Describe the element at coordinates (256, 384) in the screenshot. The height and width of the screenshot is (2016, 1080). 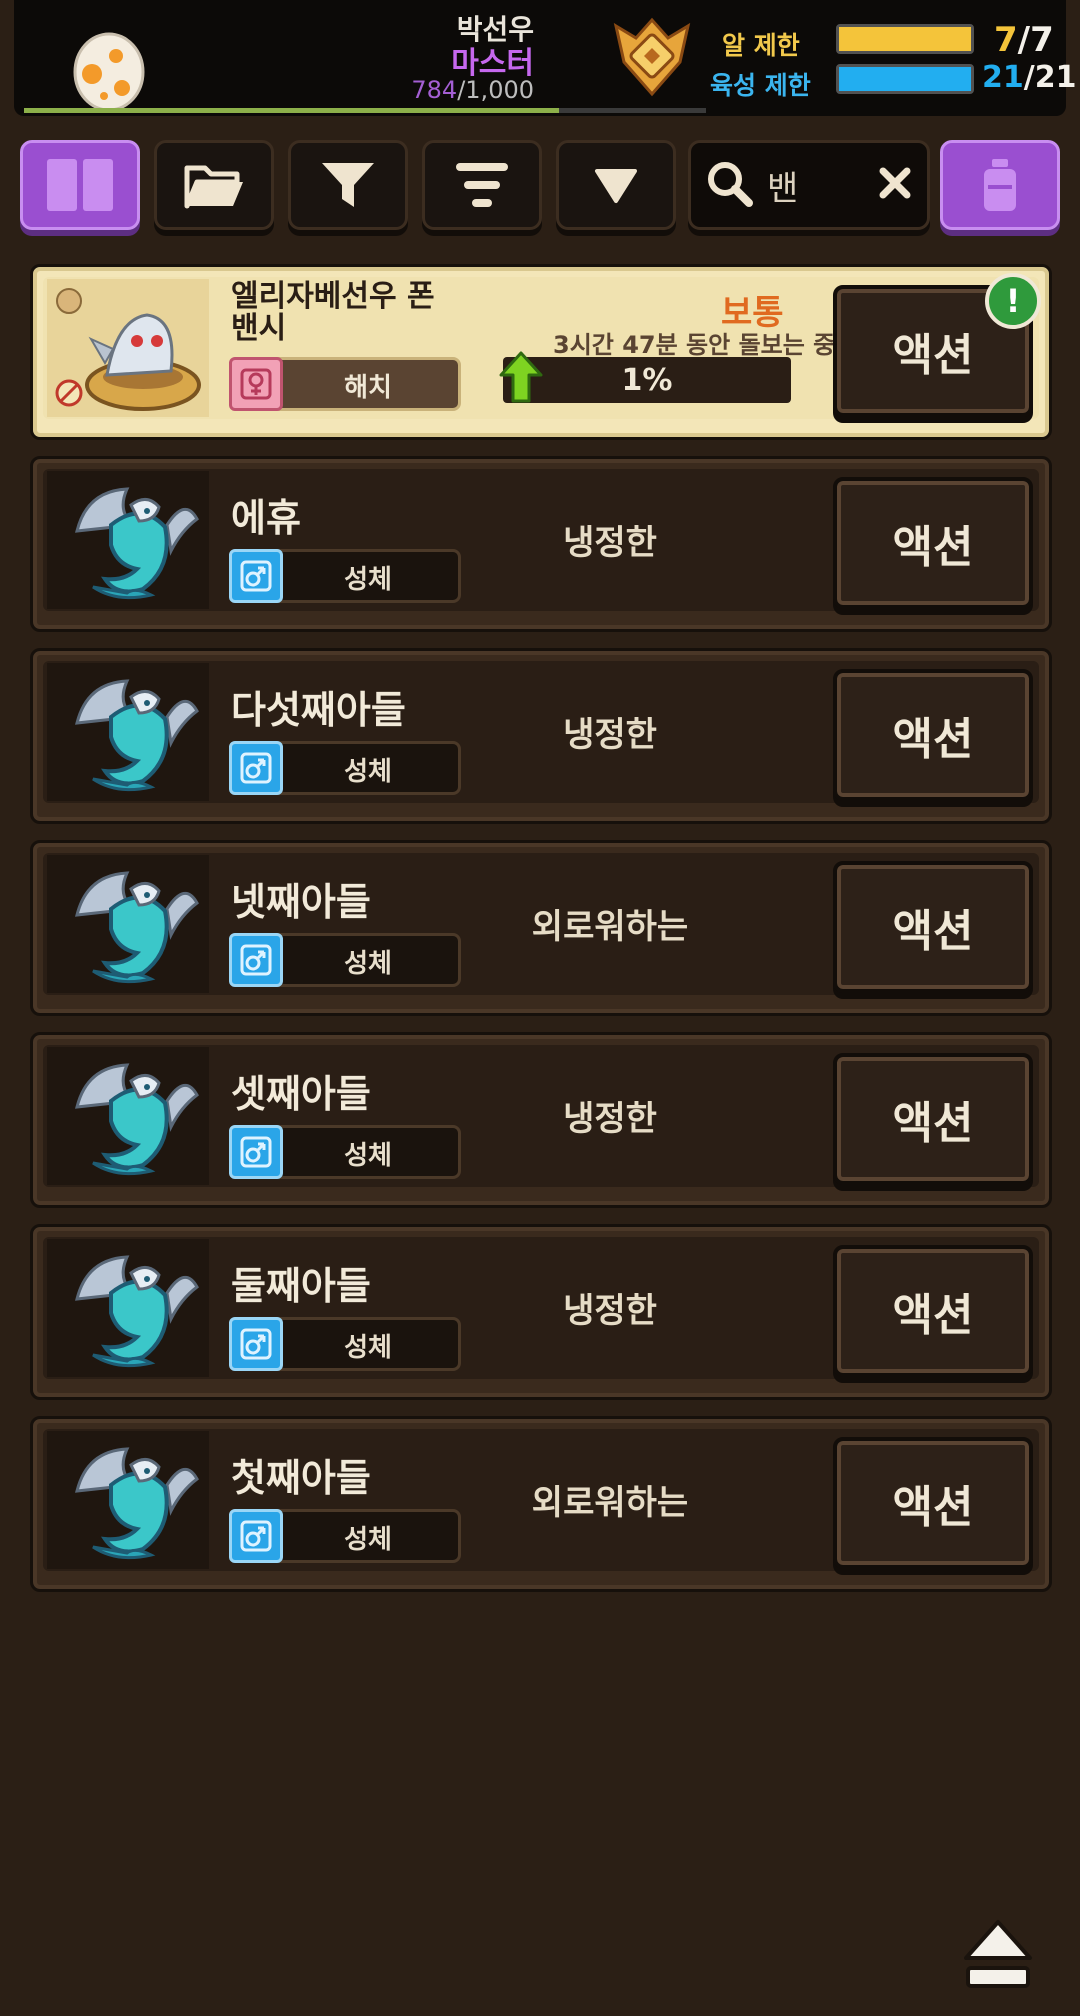
I see `female-icon` at that location.